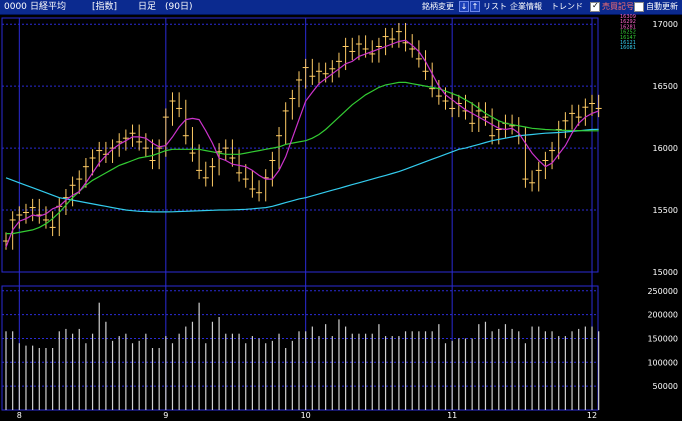 The height and width of the screenshot is (421, 682). I want to click on price-tick-label: 17000, so click(665, 24).